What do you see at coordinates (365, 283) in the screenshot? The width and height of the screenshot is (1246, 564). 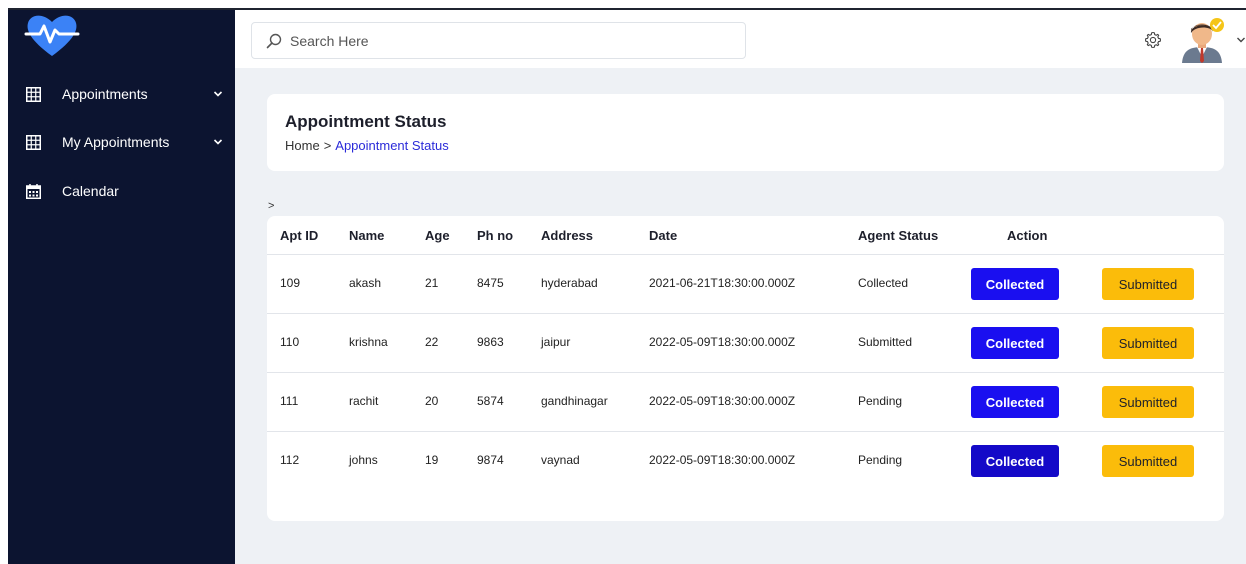 I see `cell-name: akash` at bounding box center [365, 283].